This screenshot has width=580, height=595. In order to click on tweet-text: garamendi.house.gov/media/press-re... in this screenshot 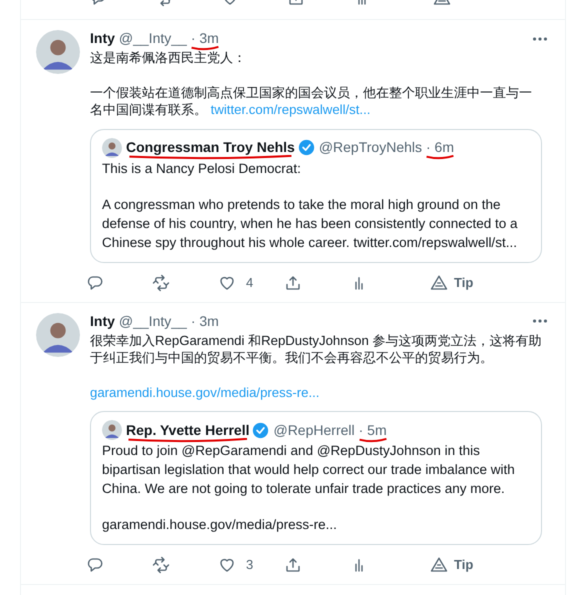, I will do `click(220, 525)`.